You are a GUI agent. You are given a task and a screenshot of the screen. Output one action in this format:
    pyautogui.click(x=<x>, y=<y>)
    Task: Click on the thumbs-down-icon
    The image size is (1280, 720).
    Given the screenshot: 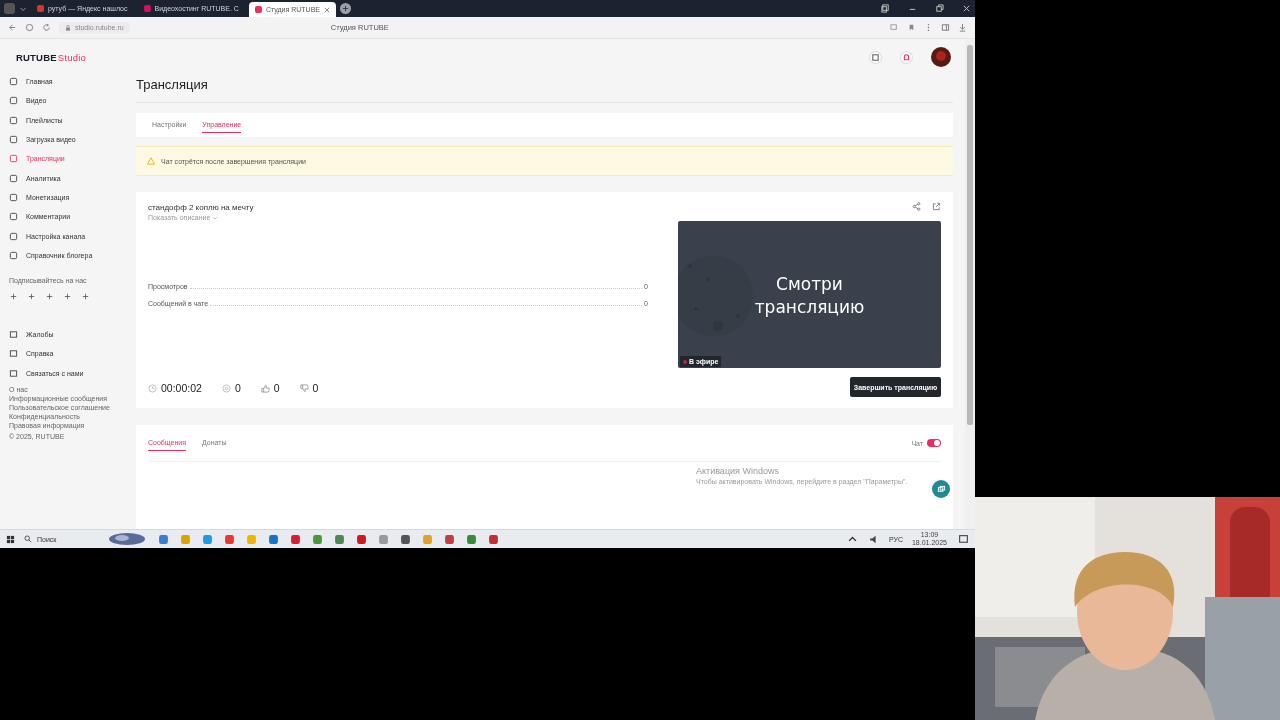 What is the action you would take?
    pyautogui.click(x=304, y=388)
    